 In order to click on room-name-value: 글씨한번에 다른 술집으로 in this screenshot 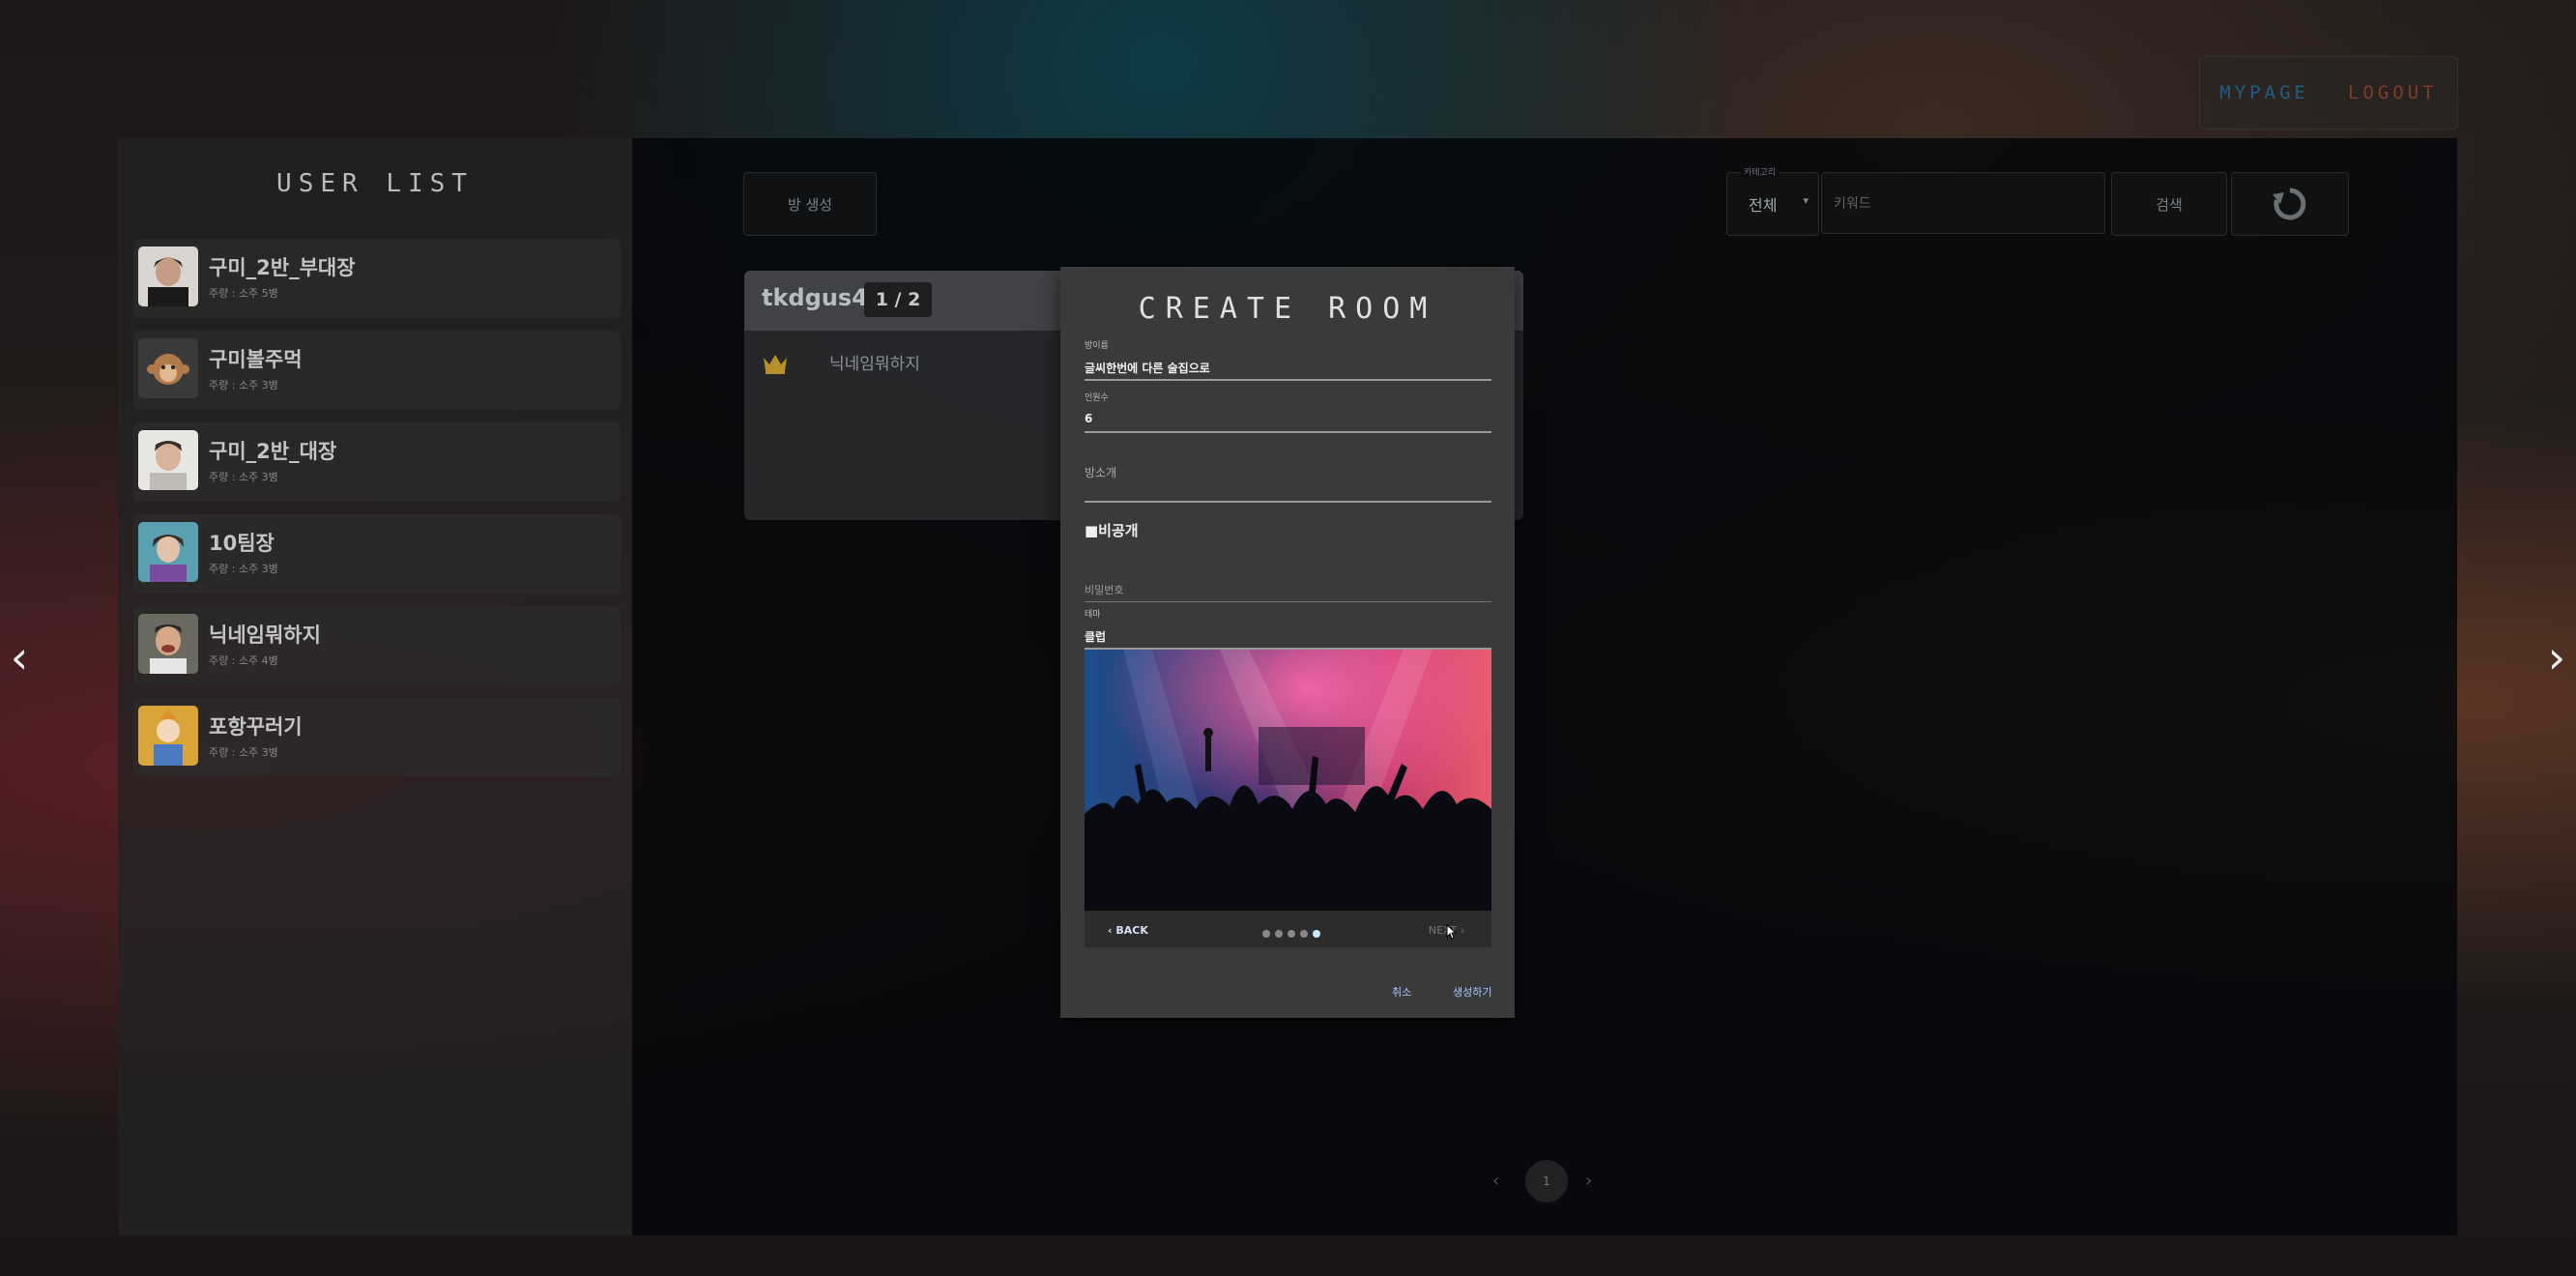, I will do `click(1147, 369)`.